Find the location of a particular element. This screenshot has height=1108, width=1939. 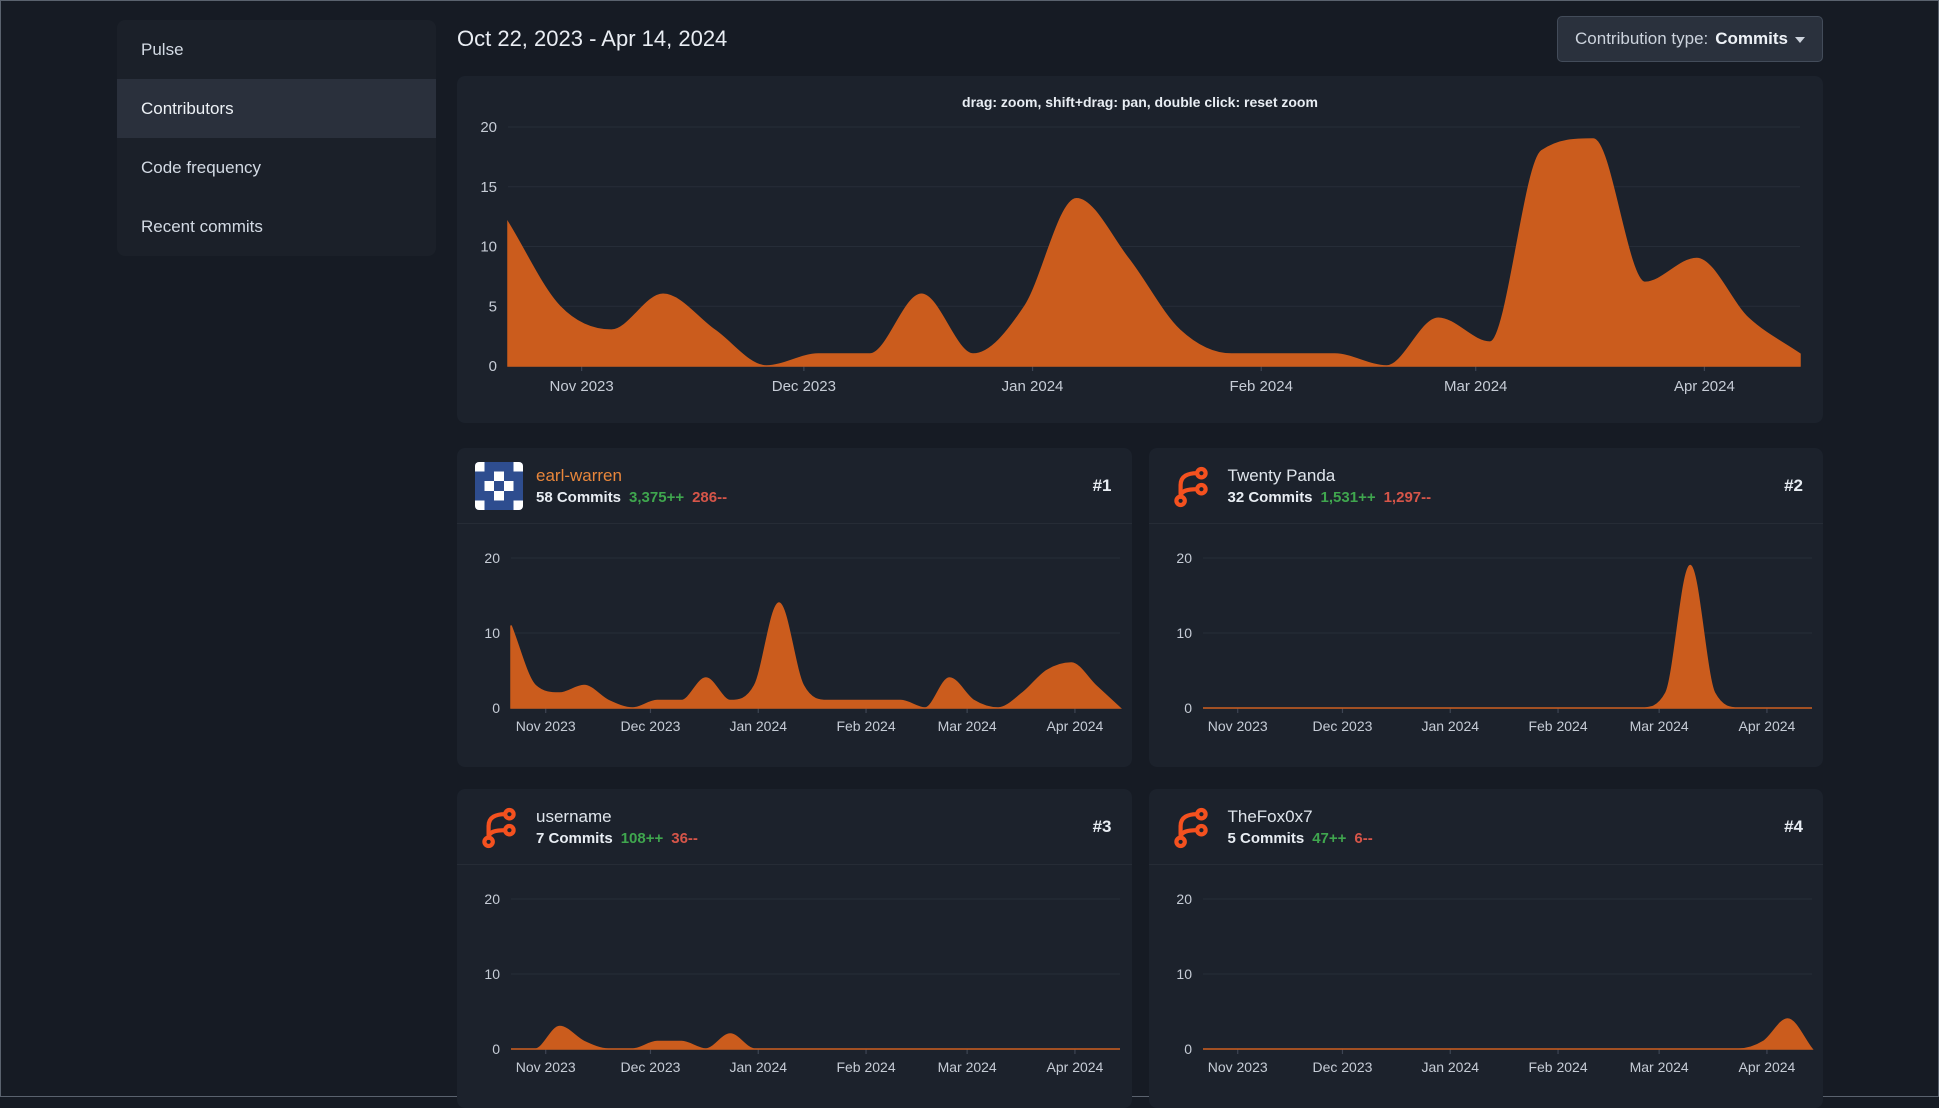

contribution-stats: 5 Commits 47++ 6-- is located at coordinates (1500, 838).